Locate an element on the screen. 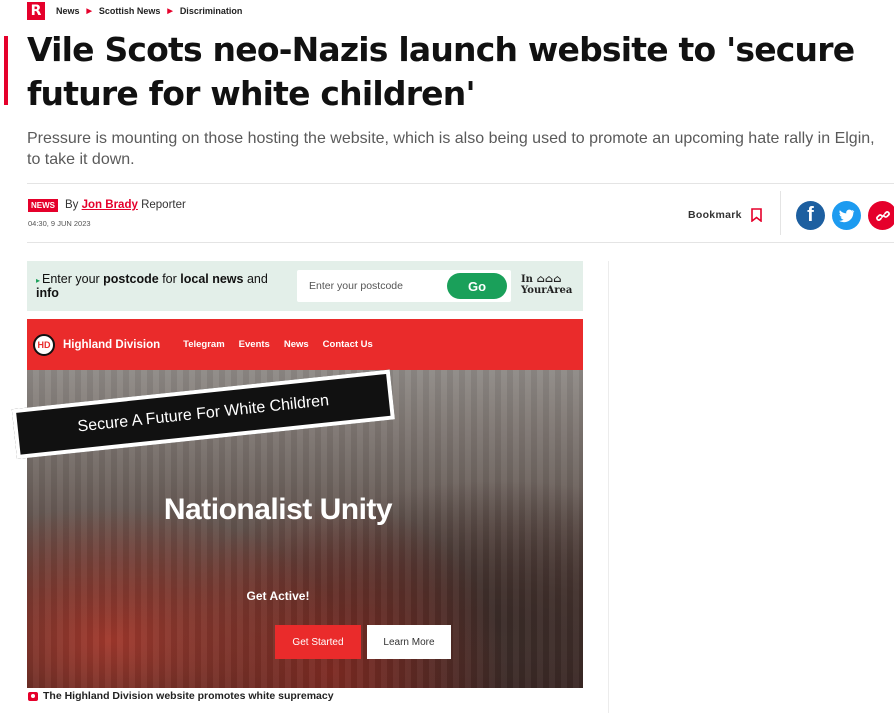 The image size is (894, 713). house-icon: ⌂⌂⌂ is located at coordinates (549, 279).